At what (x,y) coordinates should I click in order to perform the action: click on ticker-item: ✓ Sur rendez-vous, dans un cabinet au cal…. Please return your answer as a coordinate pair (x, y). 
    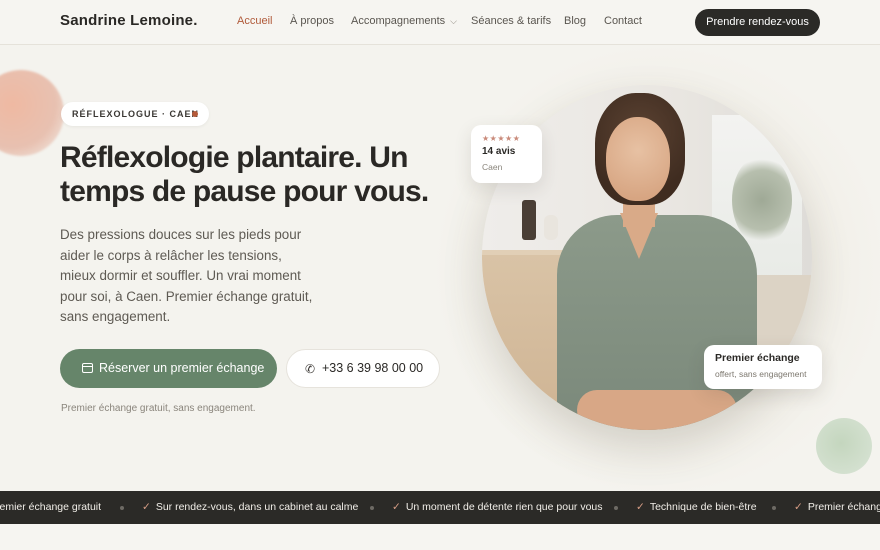
    Looking at the image, I should click on (250, 507).